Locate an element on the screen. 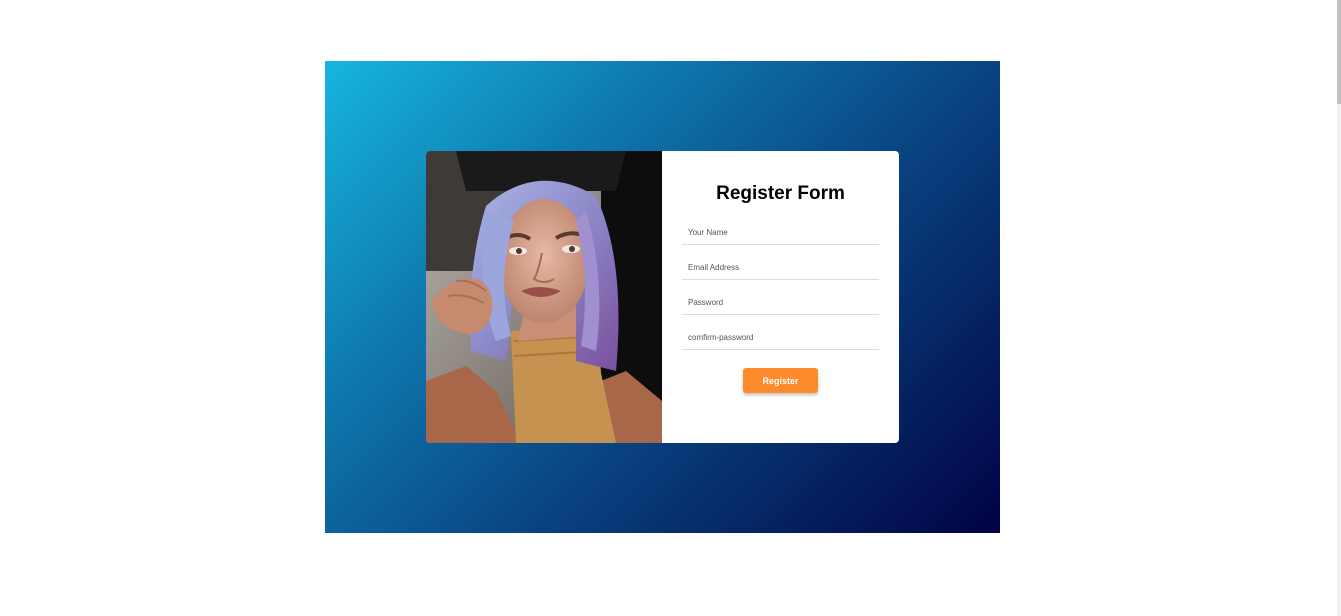 The image size is (1341, 616). name-input is located at coordinates (780, 233).